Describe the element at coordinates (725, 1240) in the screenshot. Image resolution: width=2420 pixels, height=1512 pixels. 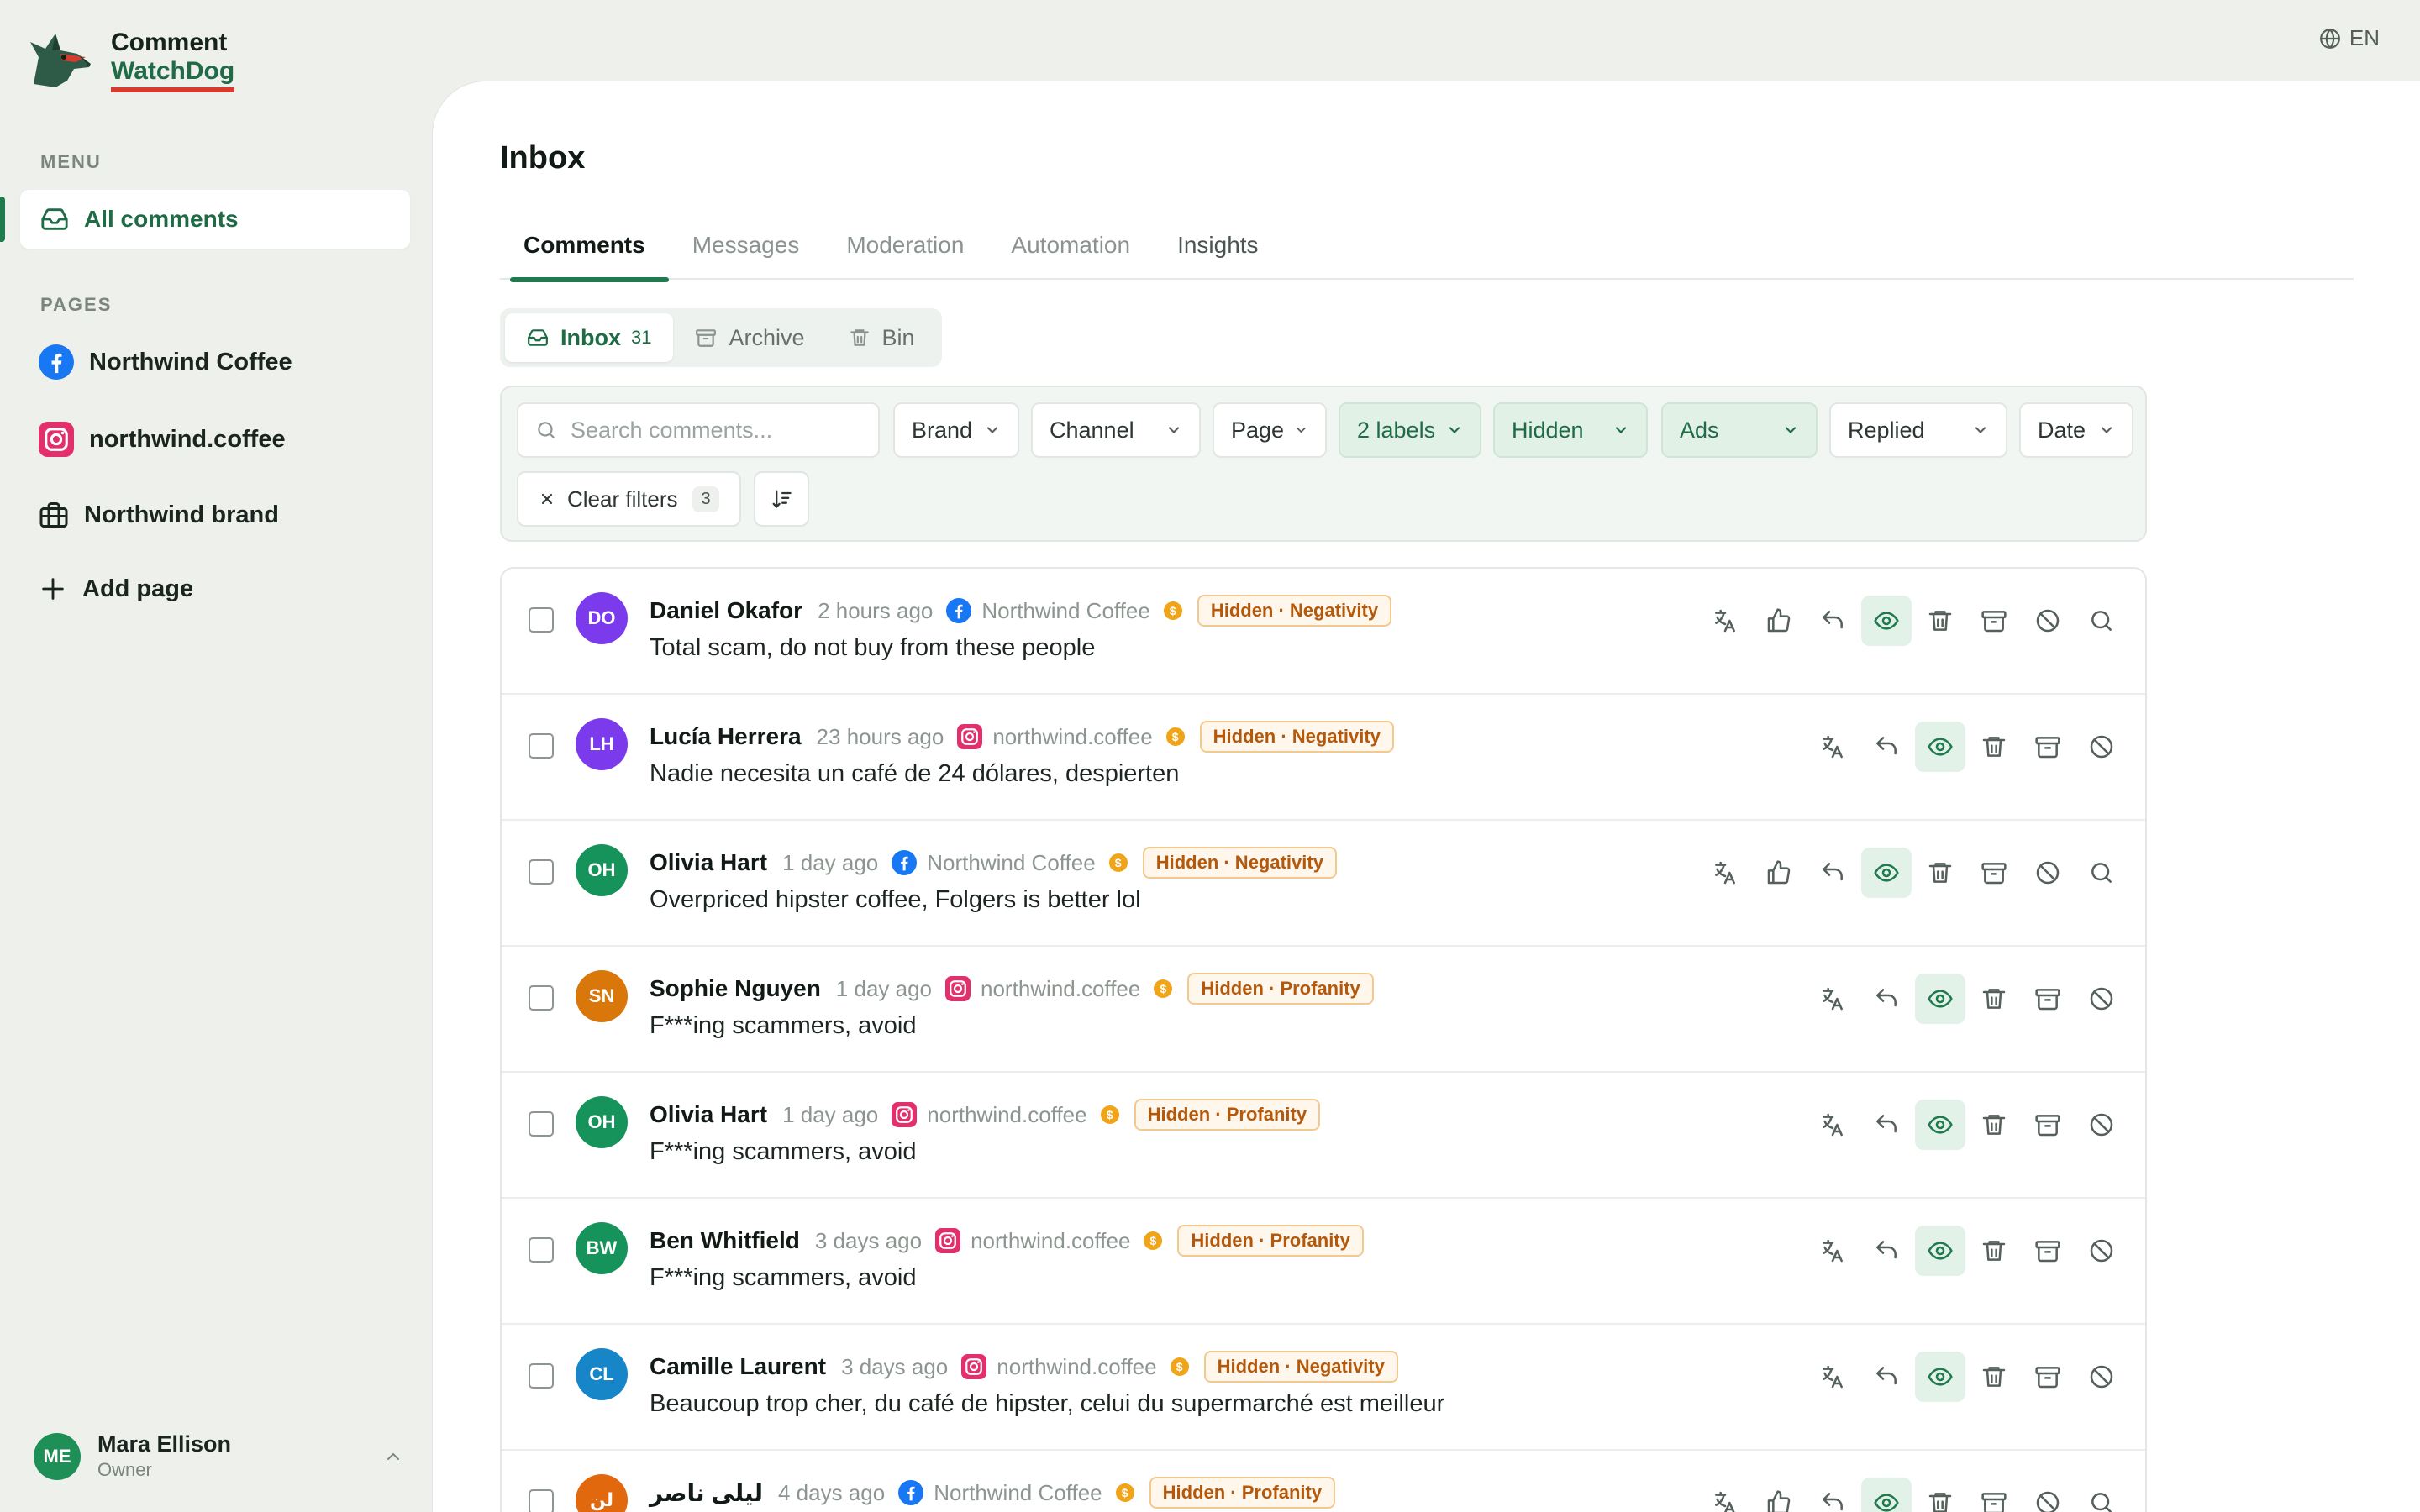
I see `comment-author: Ben Whitfield` at that location.